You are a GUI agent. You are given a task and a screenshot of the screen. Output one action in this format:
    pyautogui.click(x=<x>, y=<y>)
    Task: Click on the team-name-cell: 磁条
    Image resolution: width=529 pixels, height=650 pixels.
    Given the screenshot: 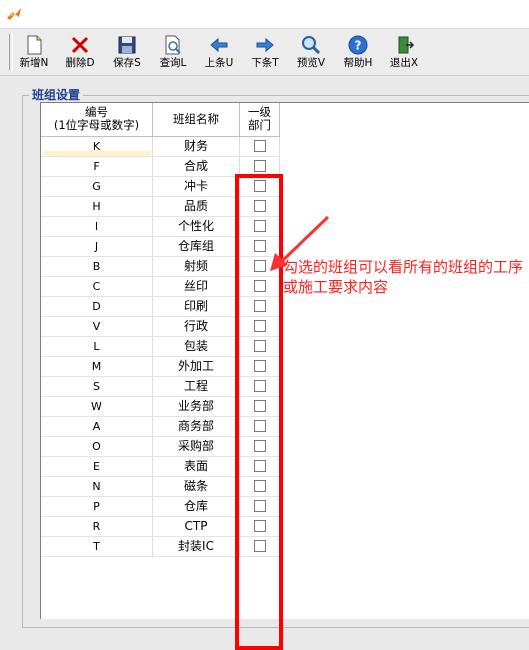 What is the action you would take?
    pyautogui.click(x=196, y=487)
    